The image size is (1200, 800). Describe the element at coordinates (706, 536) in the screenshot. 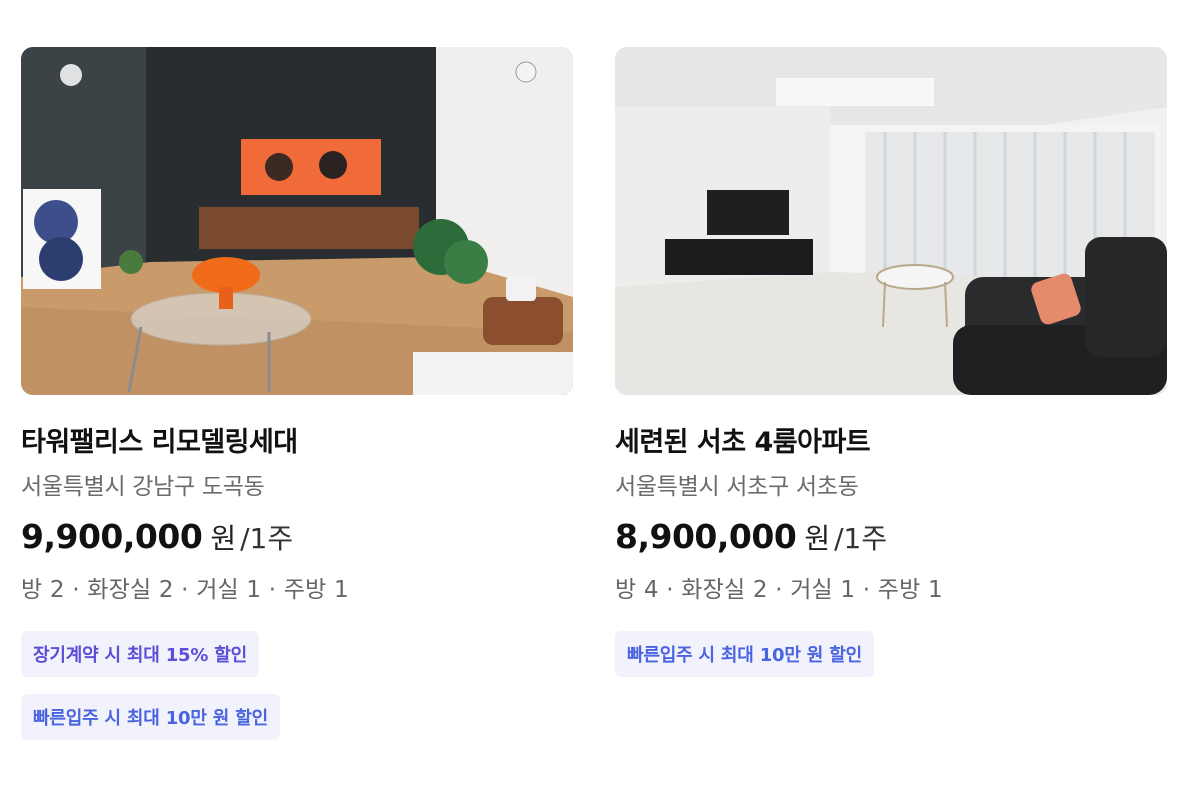

I see `listing-price: 8,900,000` at that location.